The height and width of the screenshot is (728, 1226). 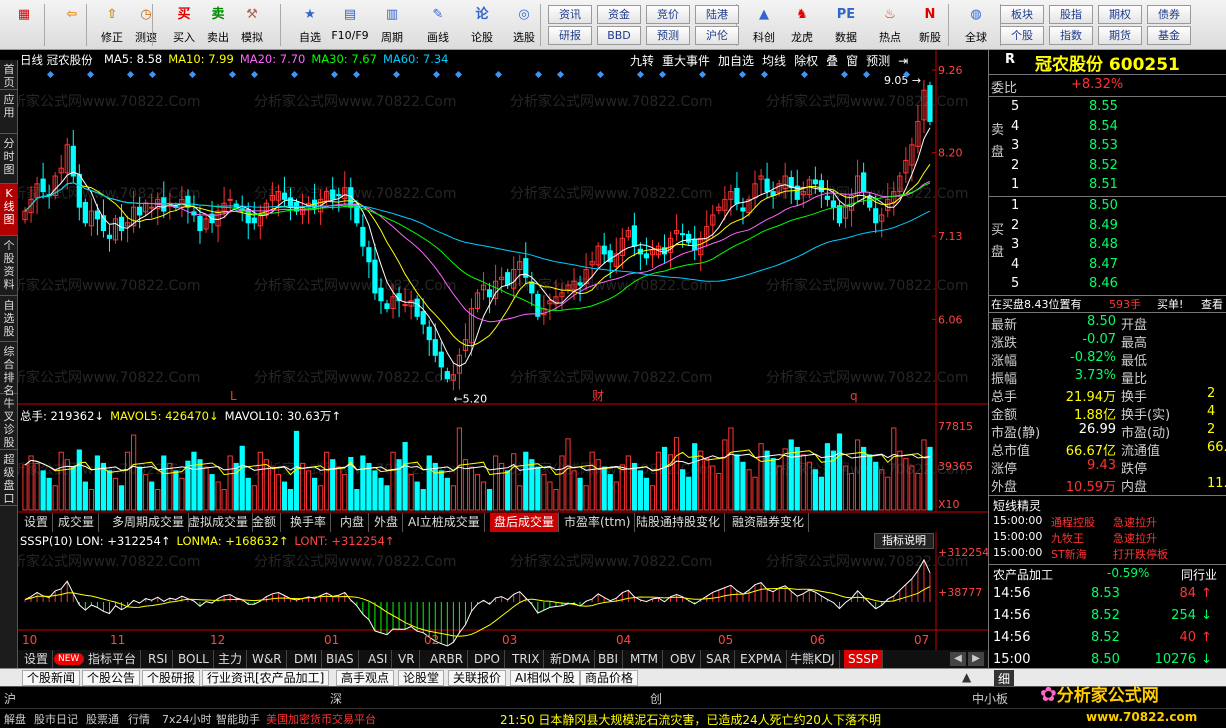 What do you see at coordinates (1103, 266) in the screenshot?
I see `bid-price: 8.47` at bounding box center [1103, 266].